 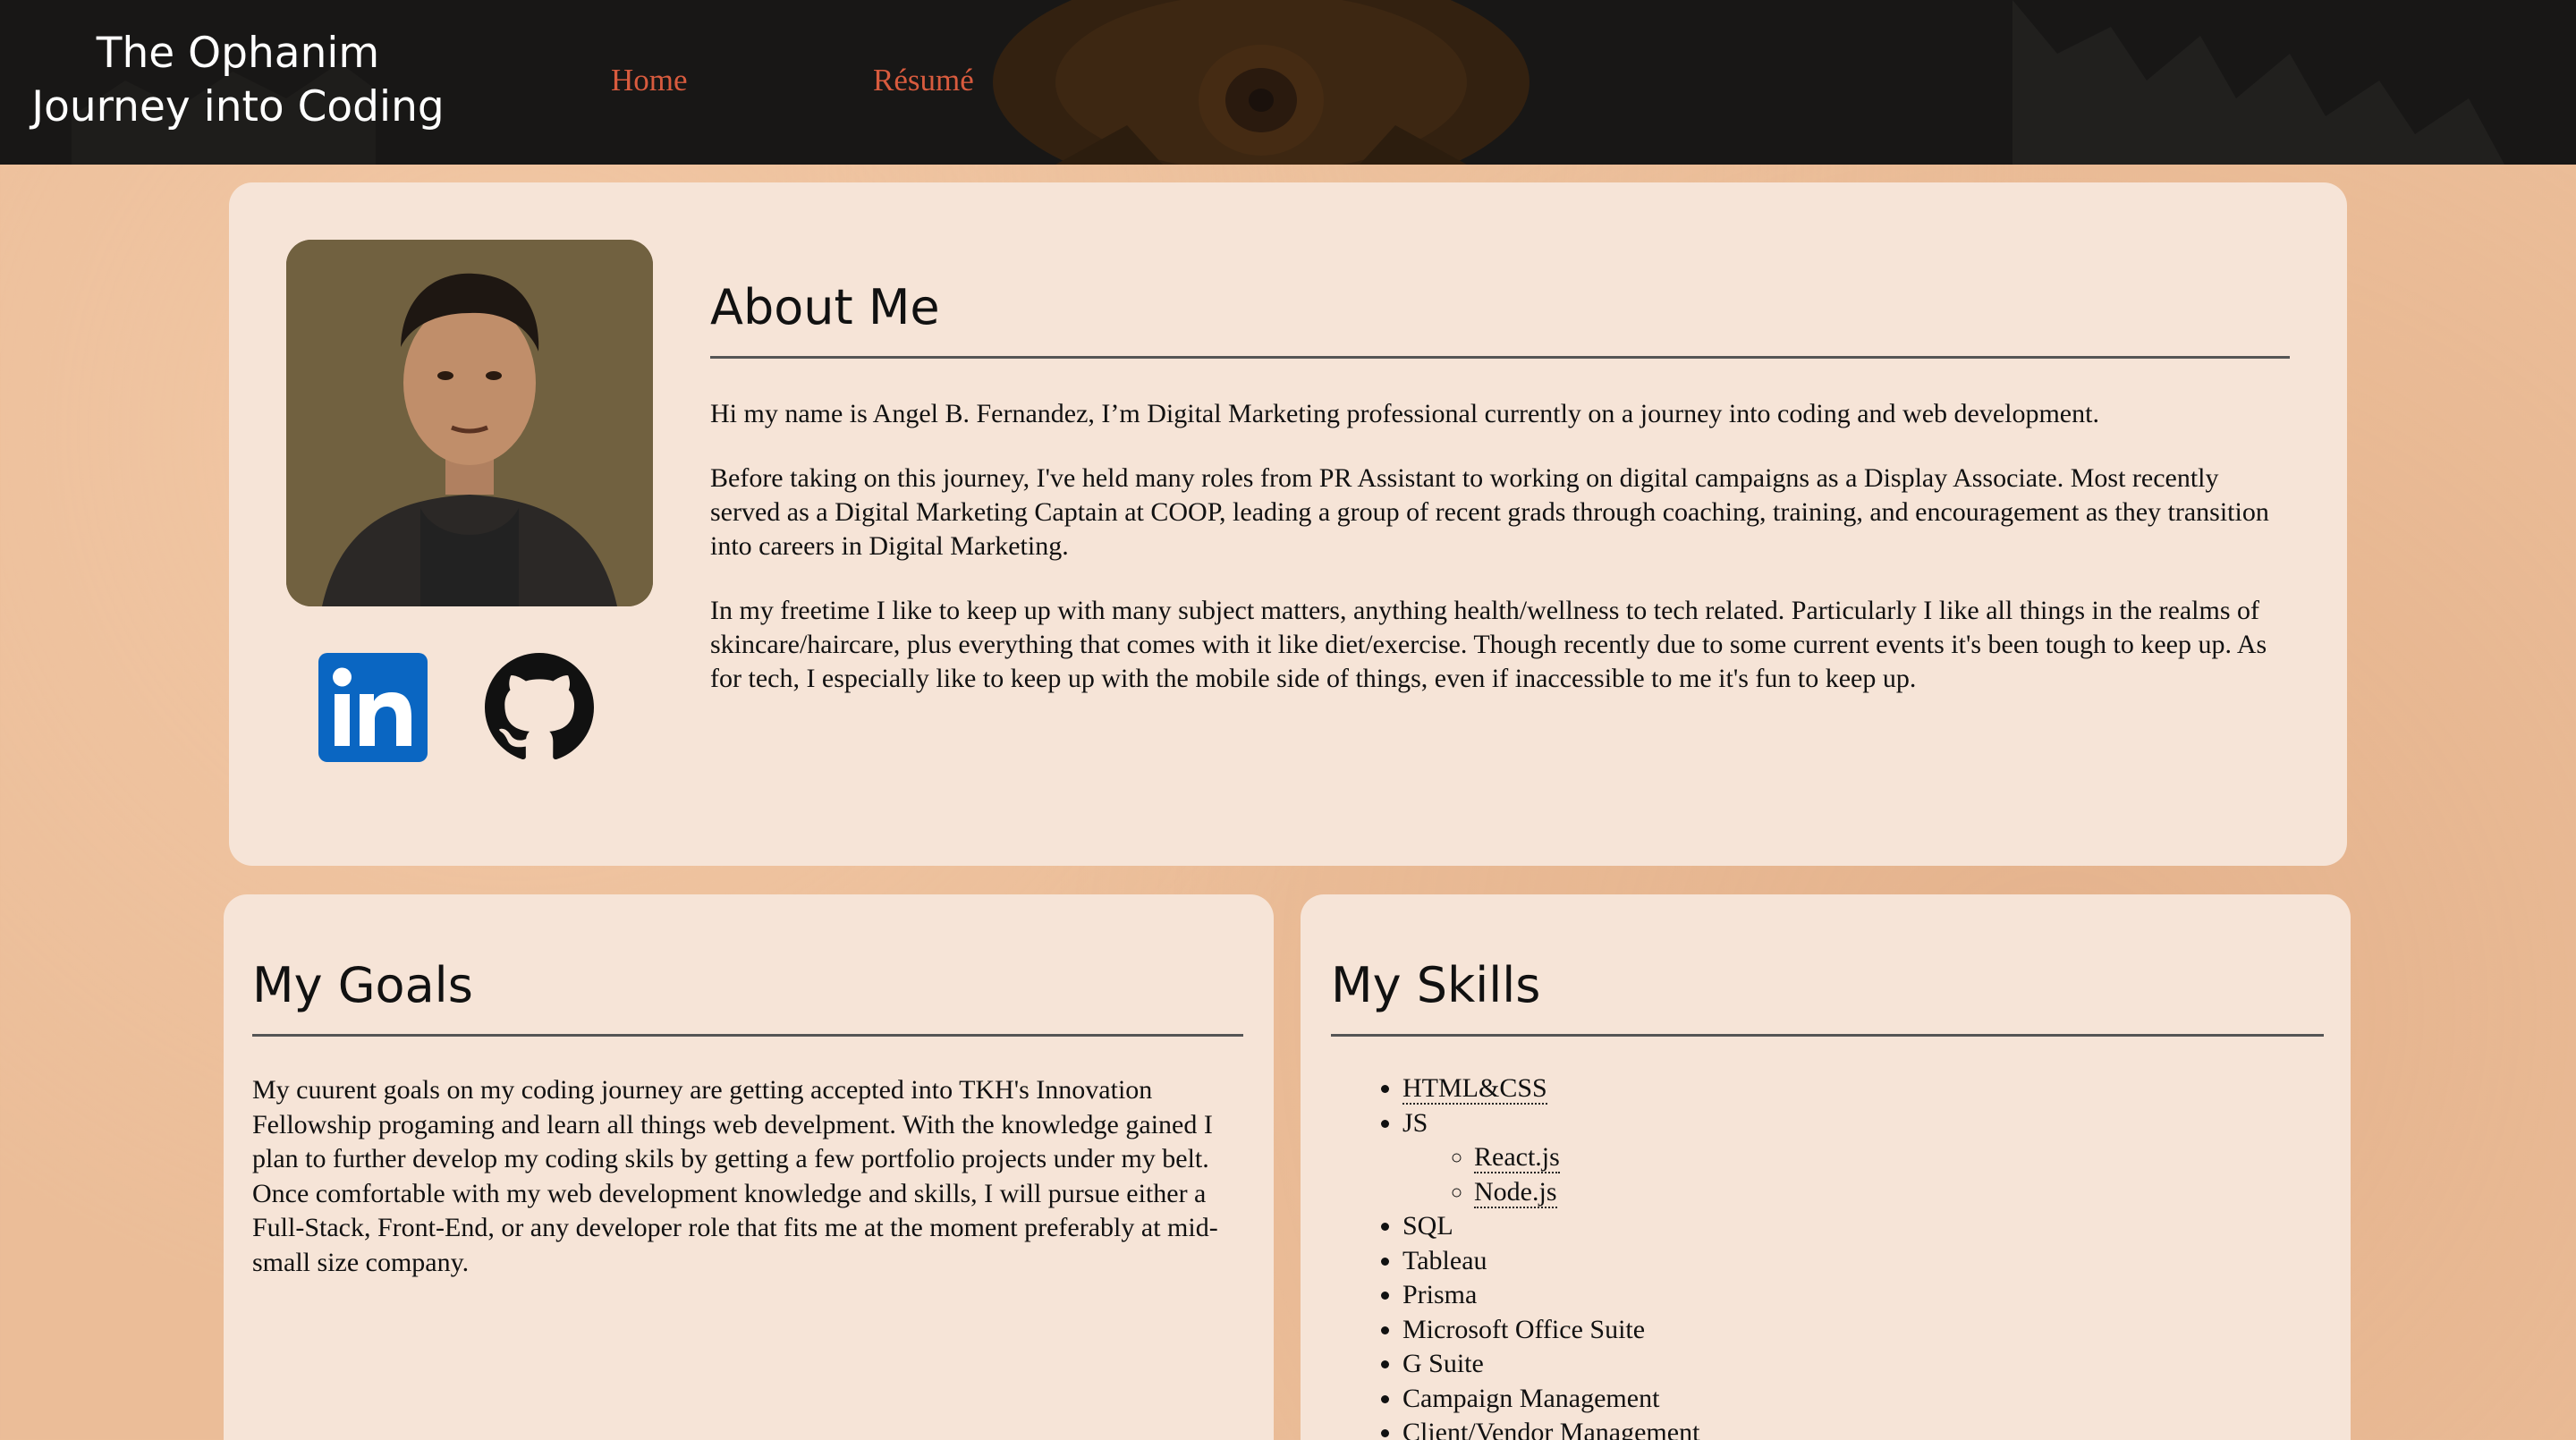 What do you see at coordinates (1444, 1260) in the screenshot?
I see `skill-label-tableau: Tableau` at bounding box center [1444, 1260].